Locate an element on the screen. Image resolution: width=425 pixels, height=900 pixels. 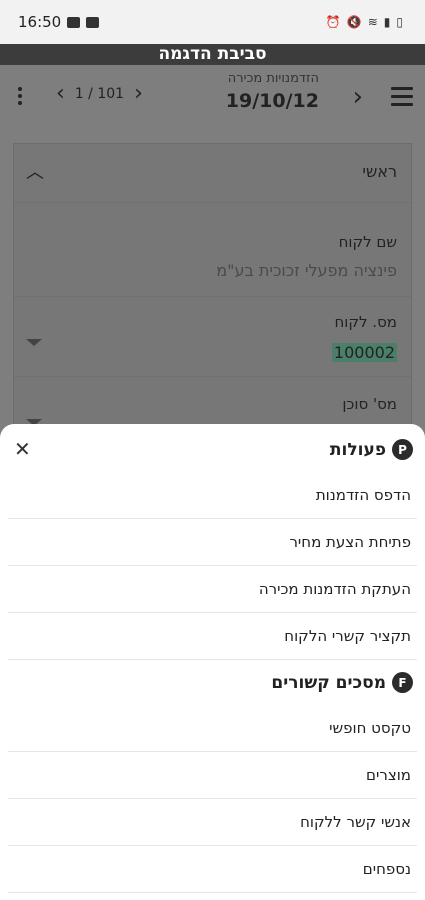
wifi-icon: ≋ is located at coordinates (372, 22).